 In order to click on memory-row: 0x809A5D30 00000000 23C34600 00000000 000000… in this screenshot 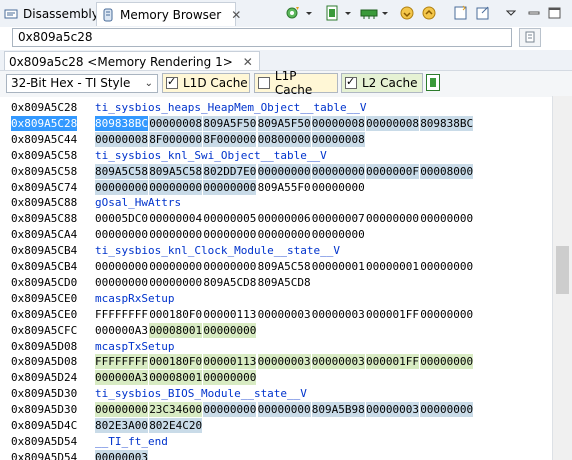, I will do `click(276, 409)`.